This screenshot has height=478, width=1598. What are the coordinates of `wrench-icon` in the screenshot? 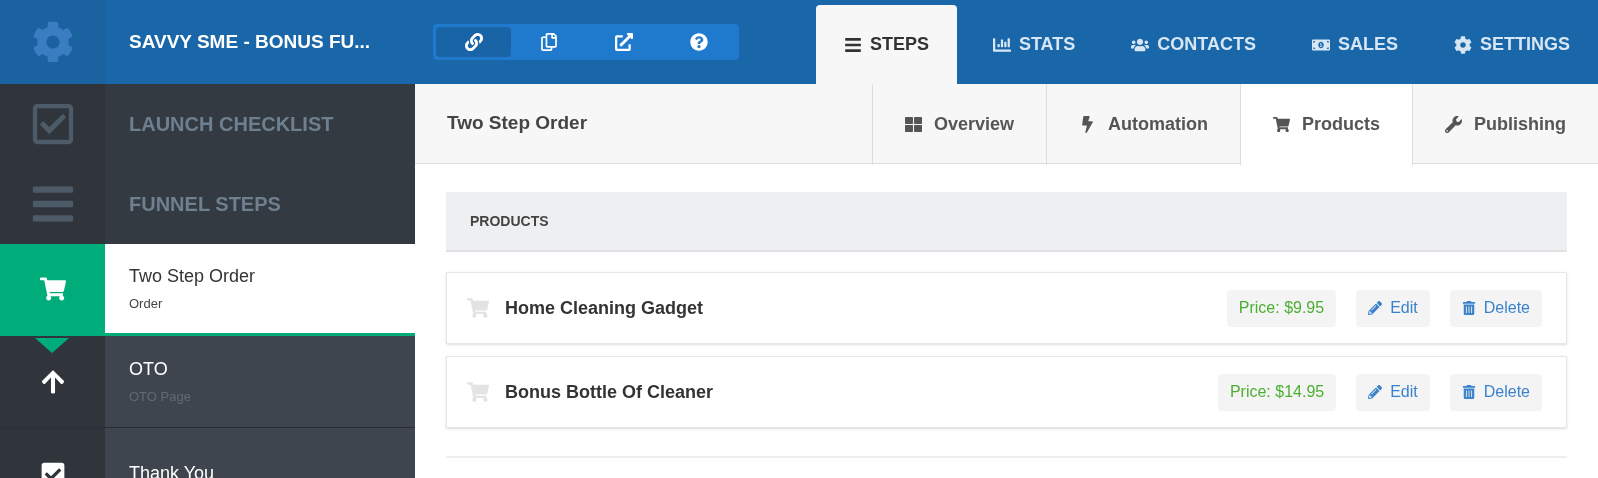 It's located at (1453, 124).